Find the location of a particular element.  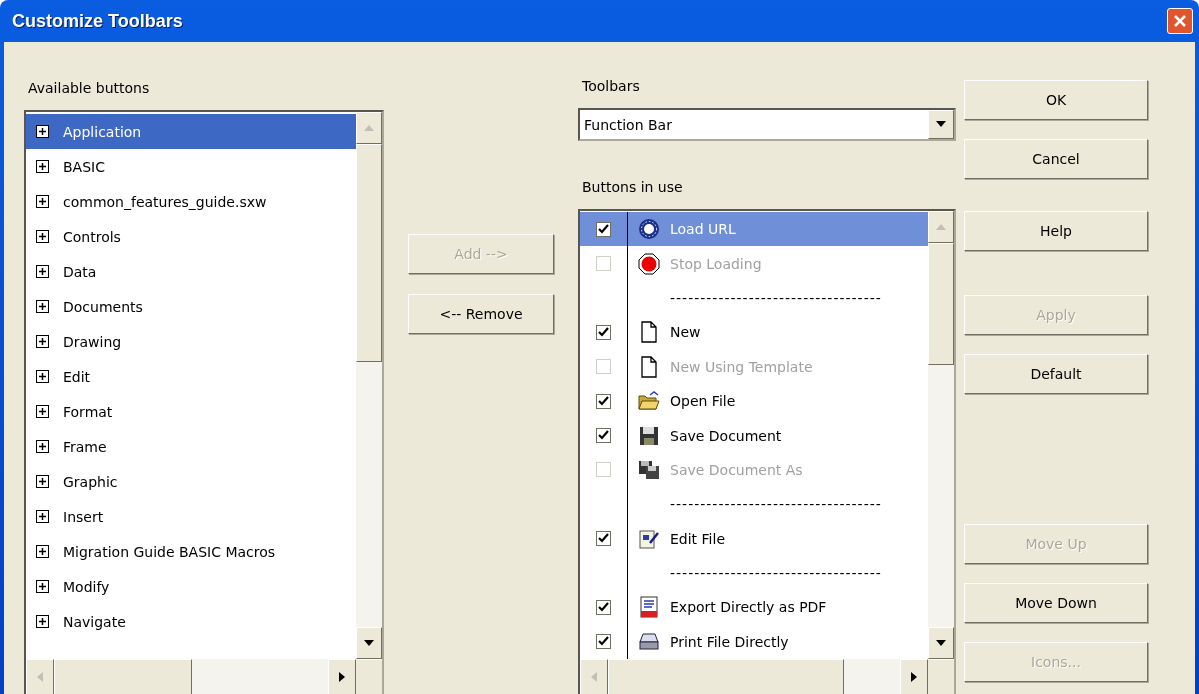

close-button is located at coordinates (1180, 21).